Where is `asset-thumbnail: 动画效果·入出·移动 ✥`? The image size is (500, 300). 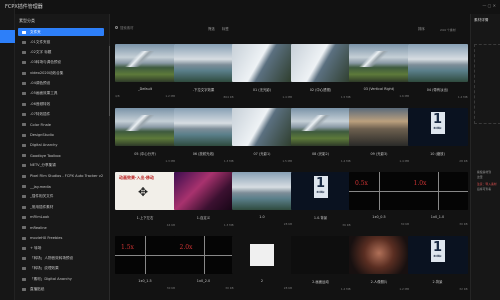
asset-thumbnail: 动画效果·入出·移动 ✥ is located at coordinates (145, 191).